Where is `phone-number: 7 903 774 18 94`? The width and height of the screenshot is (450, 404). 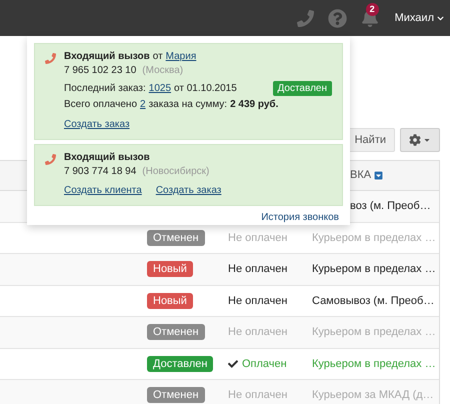
phone-number: 7 903 774 18 94 is located at coordinates (100, 172).